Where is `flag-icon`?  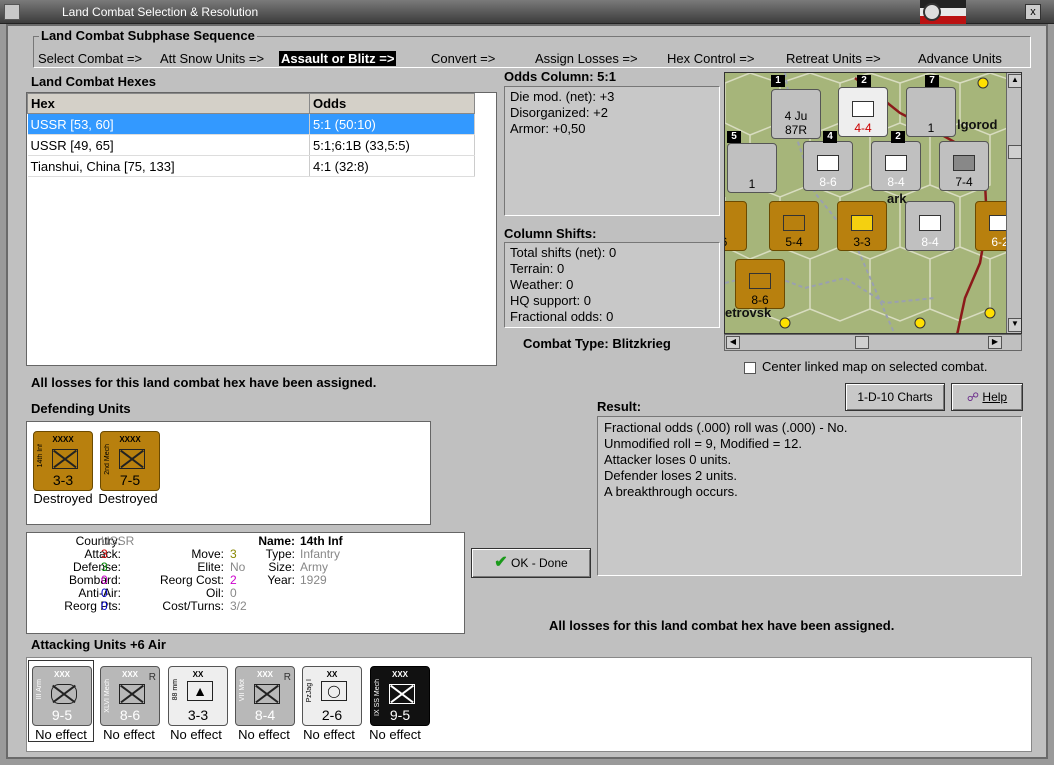
flag-icon is located at coordinates (943, 12).